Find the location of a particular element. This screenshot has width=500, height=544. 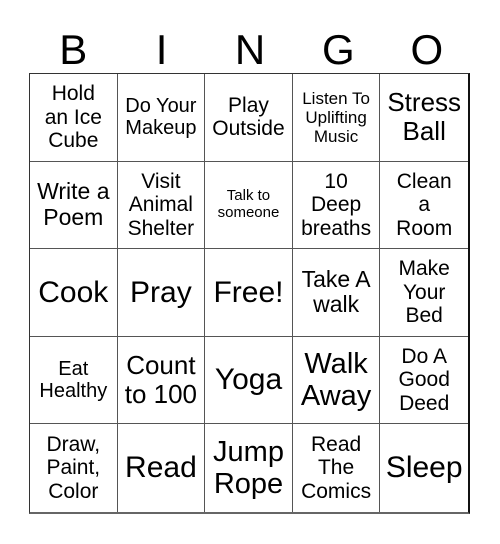

bingo-cell: Stress Ball is located at coordinates (424, 118).